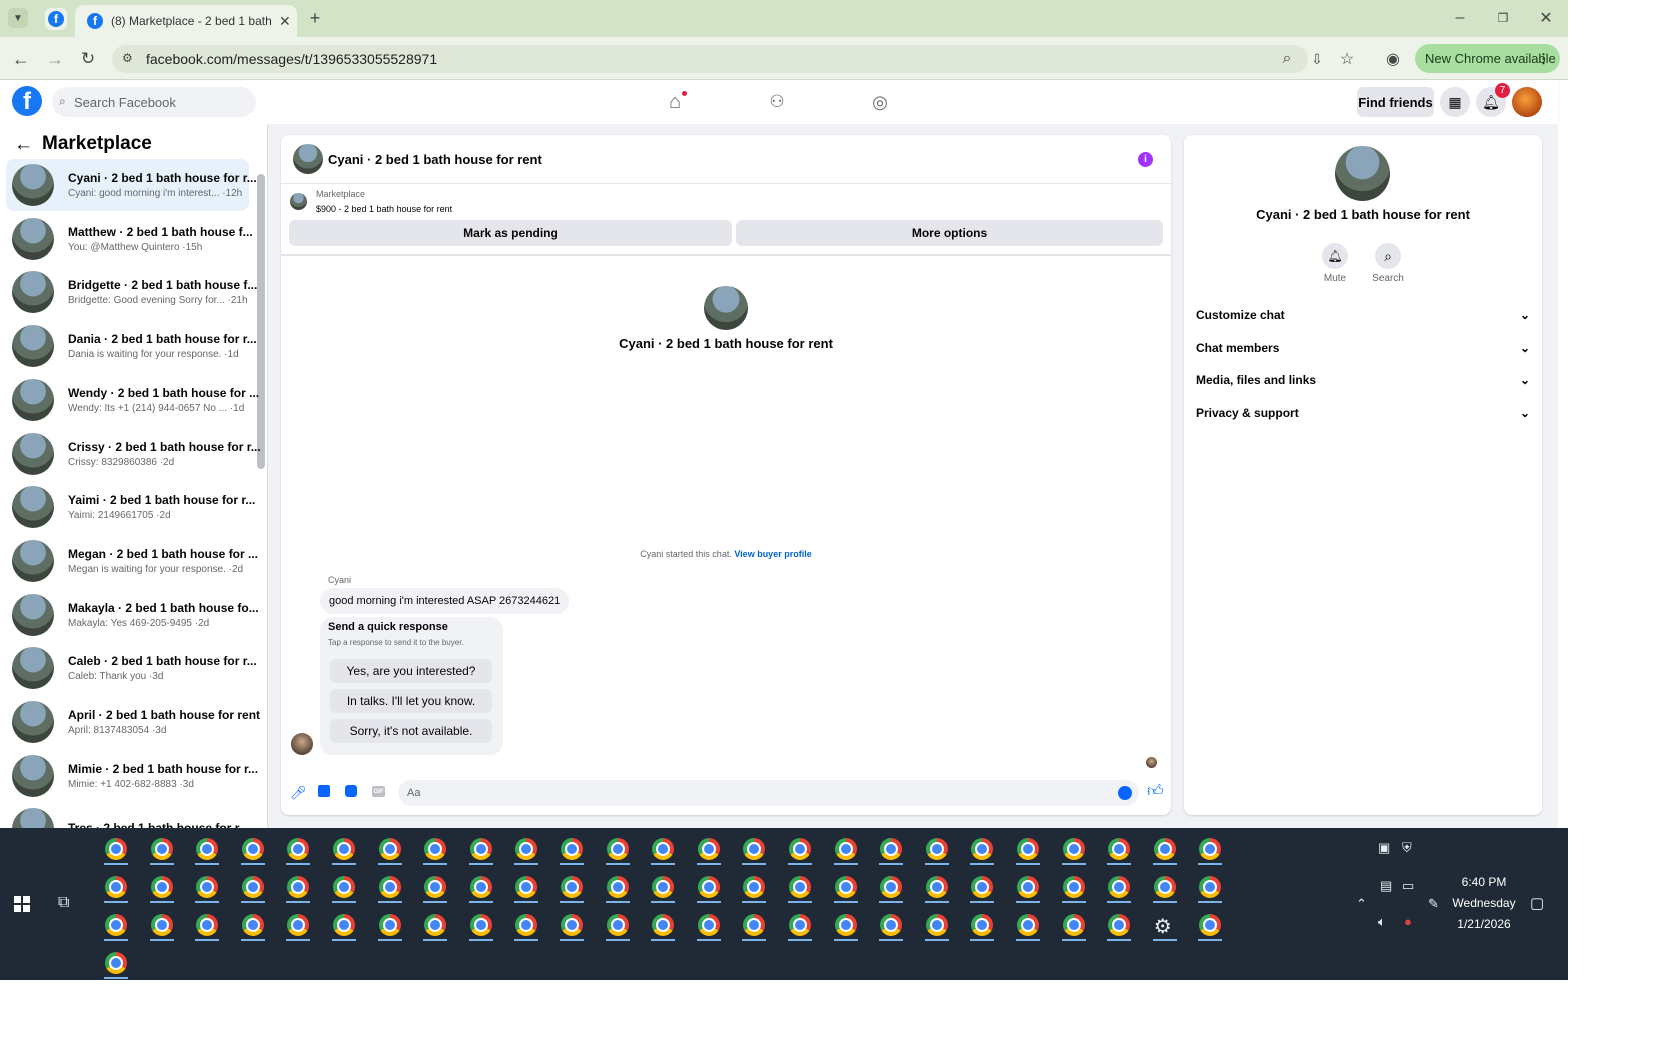 The height and width of the screenshot is (1050, 1680). What do you see at coordinates (1487, 58) in the screenshot?
I see `new-chrome-button: New Chrome available ⋮` at bounding box center [1487, 58].